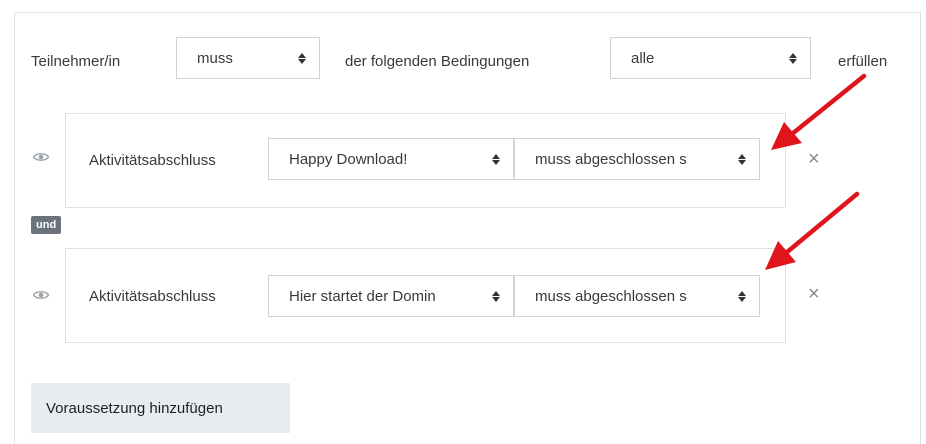 The image size is (926, 444). What do you see at coordinates (248, 58) in the screenshot?
I see `must-select: muss` at bounding box center [248, 58].